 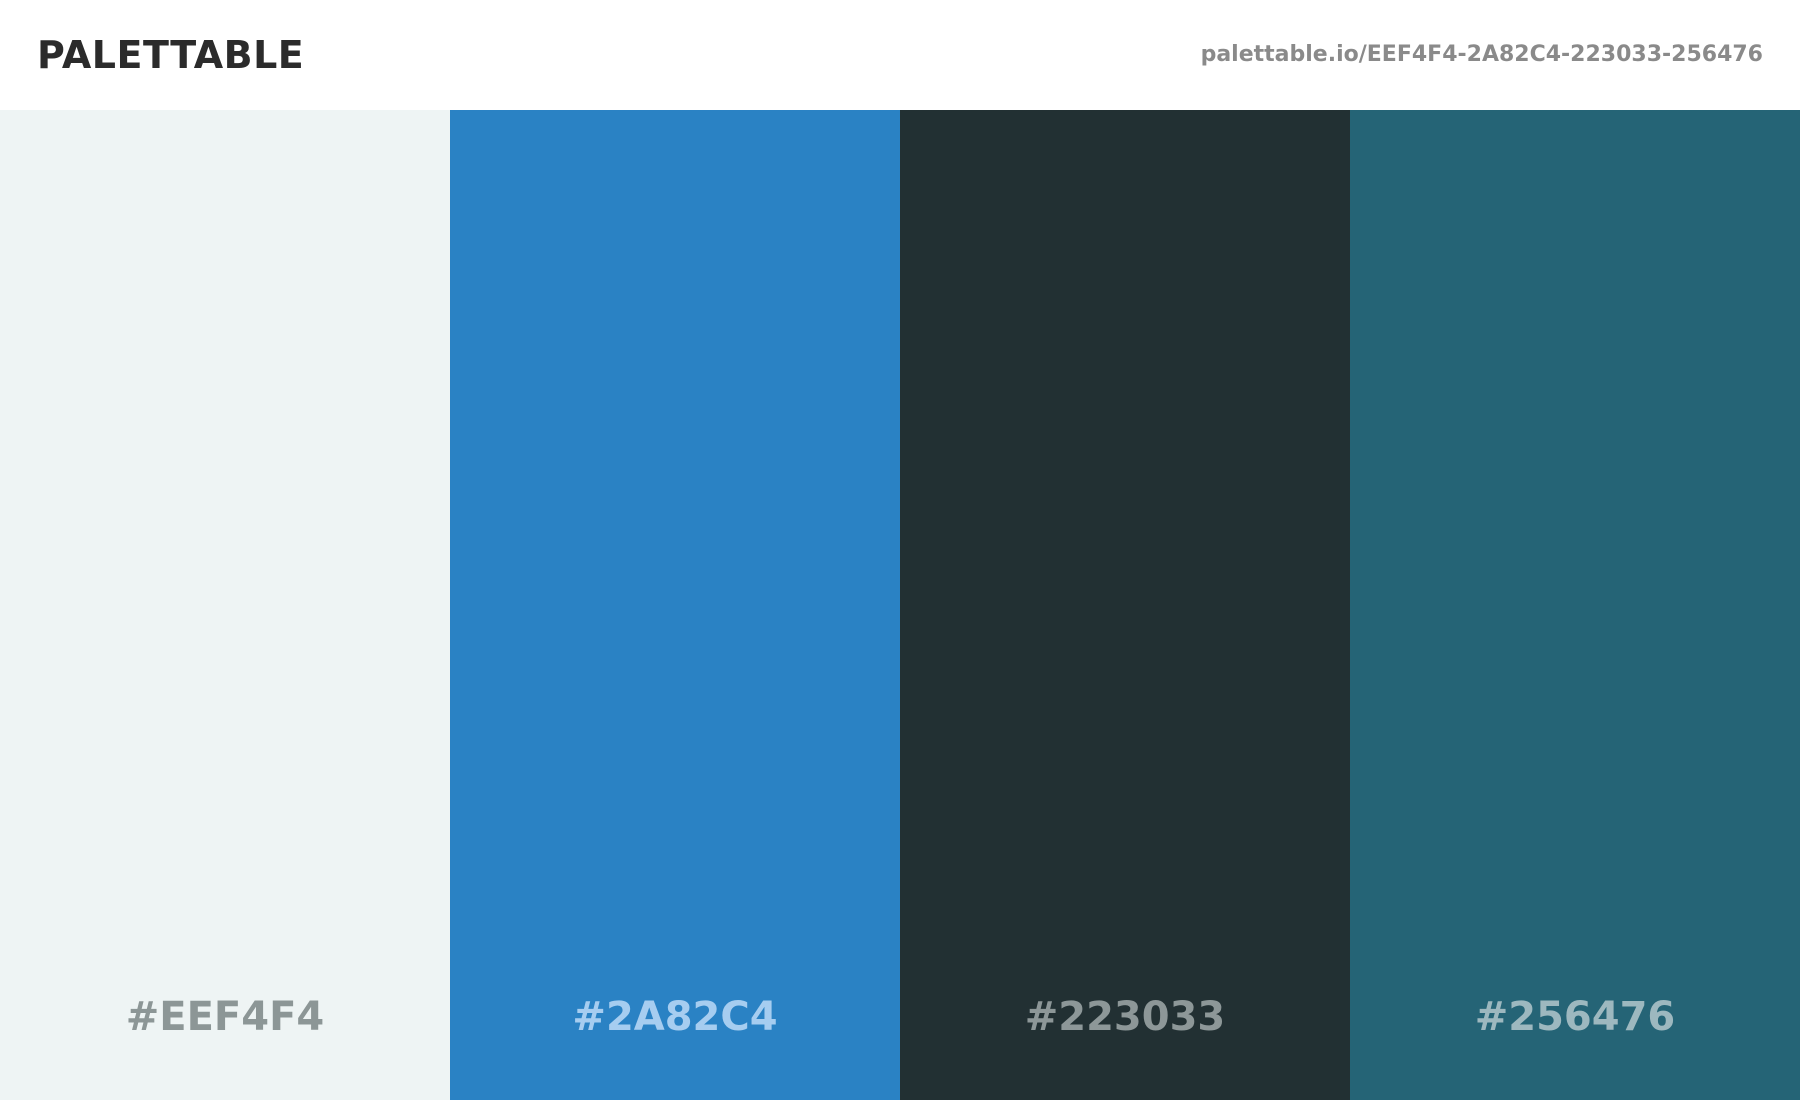 I want to click on brand-logo: PALETTABLE, so click(x=170, y=55).